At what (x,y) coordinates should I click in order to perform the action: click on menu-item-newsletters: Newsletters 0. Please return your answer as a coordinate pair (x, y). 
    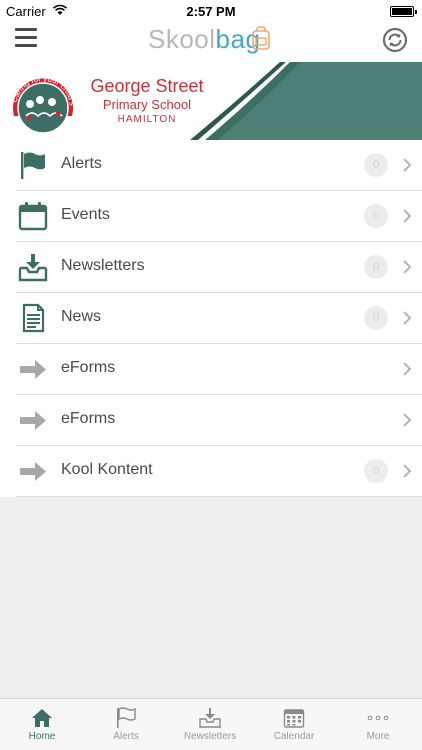
    Looking at the image, I should click on (219, 267).